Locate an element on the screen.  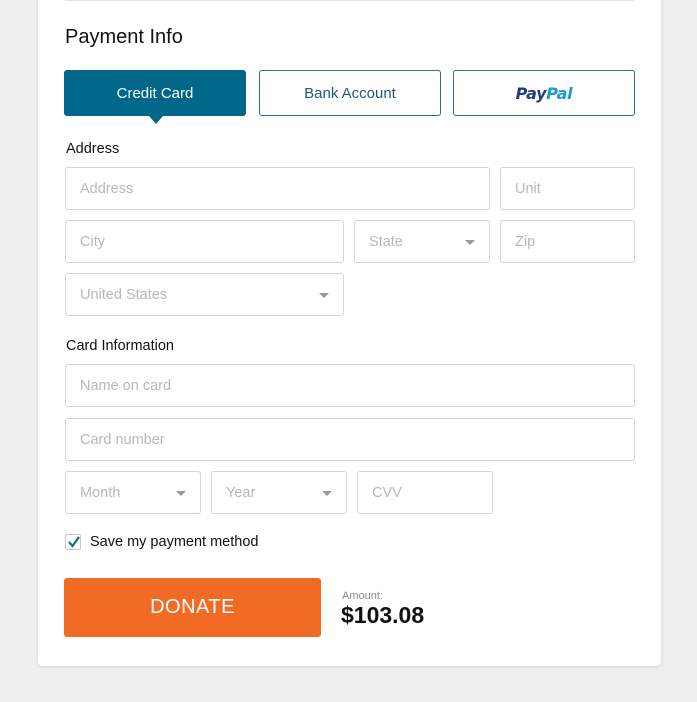
month-select-value: Month is located at coordinates (100, 492).